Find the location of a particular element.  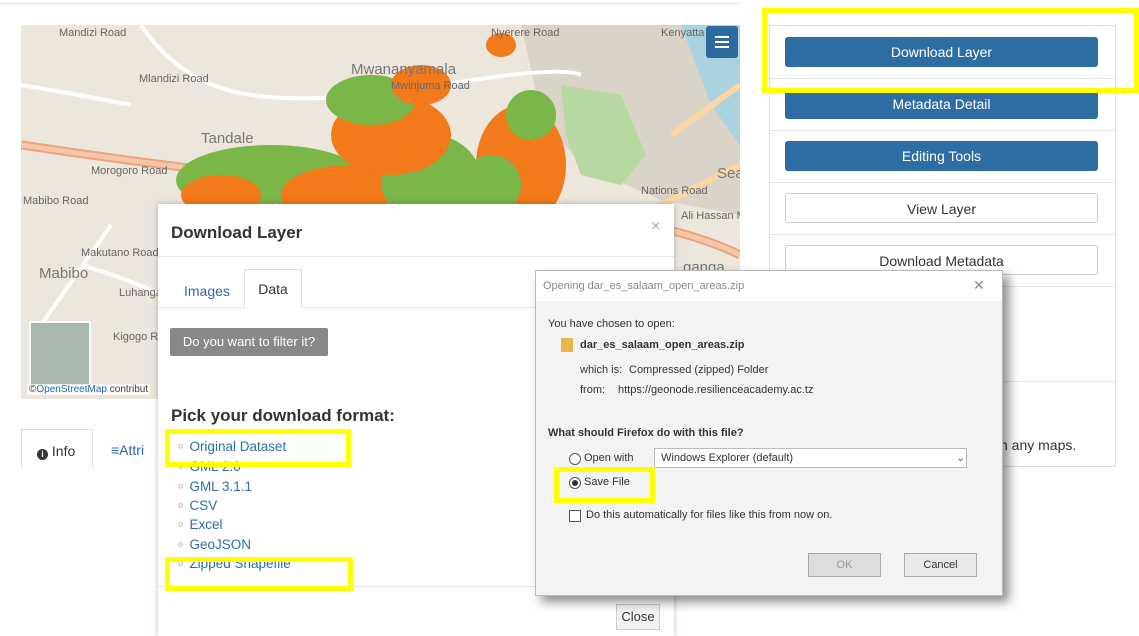

map-label: Makutano Road is located at coordinates (120, 253).